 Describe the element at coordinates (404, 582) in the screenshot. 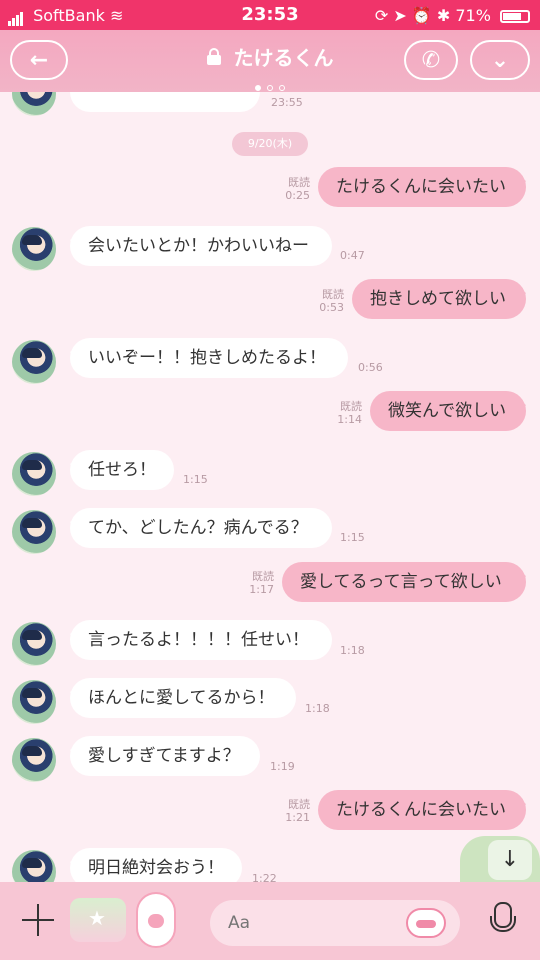

I see `message-bubble-out: 愛してるって言って欲しい` at that location.